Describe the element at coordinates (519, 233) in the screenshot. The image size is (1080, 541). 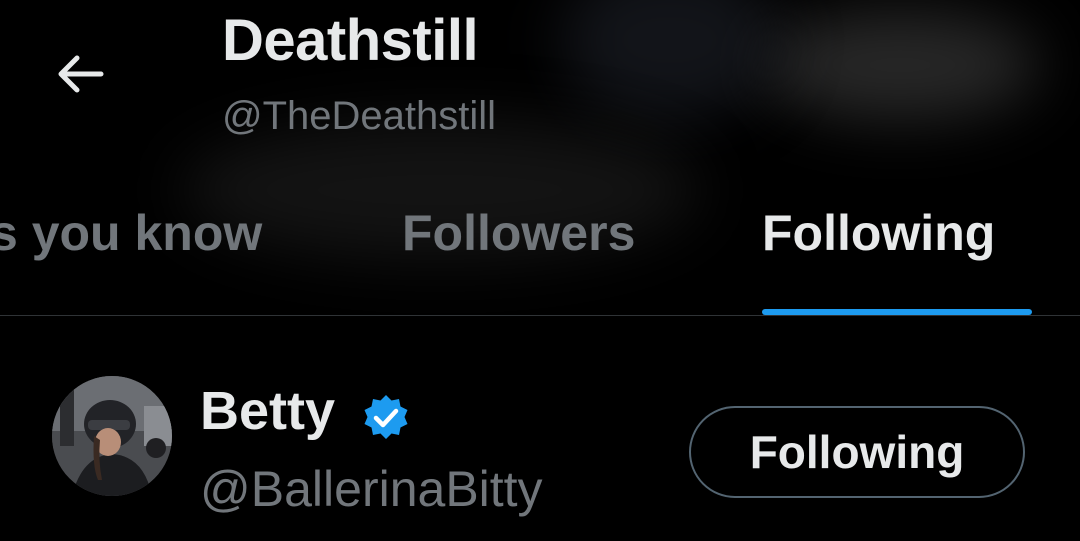
I see `tab-label: Followers` at that location.